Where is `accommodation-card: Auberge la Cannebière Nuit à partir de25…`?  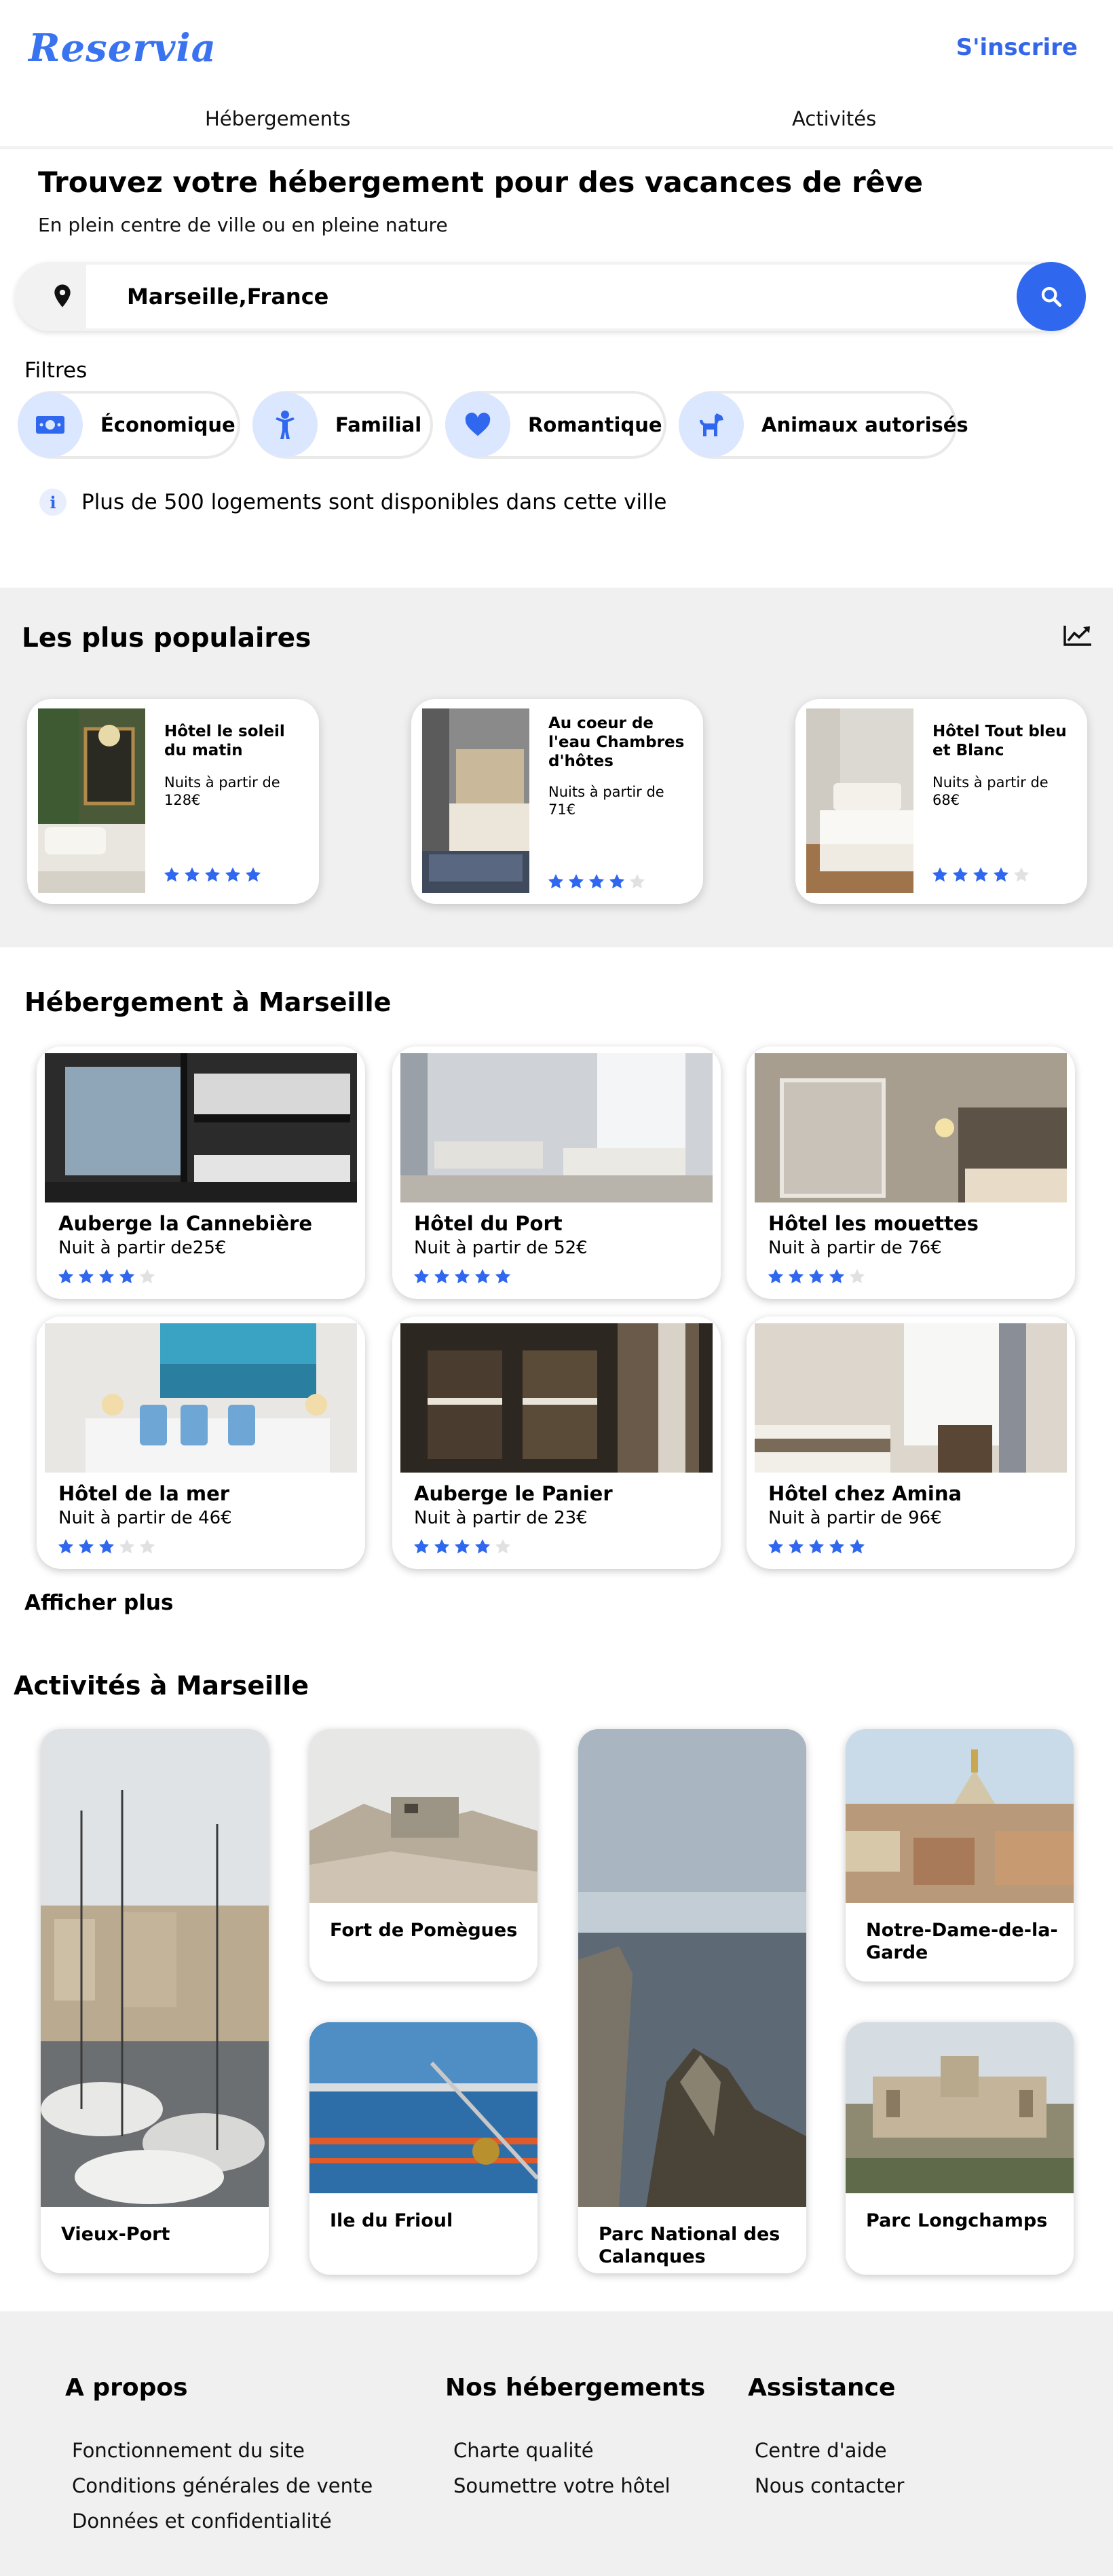 accommodation-card: Auberge la Cannebière Nuit à partir de25… is located at coordinates (201, 1172).